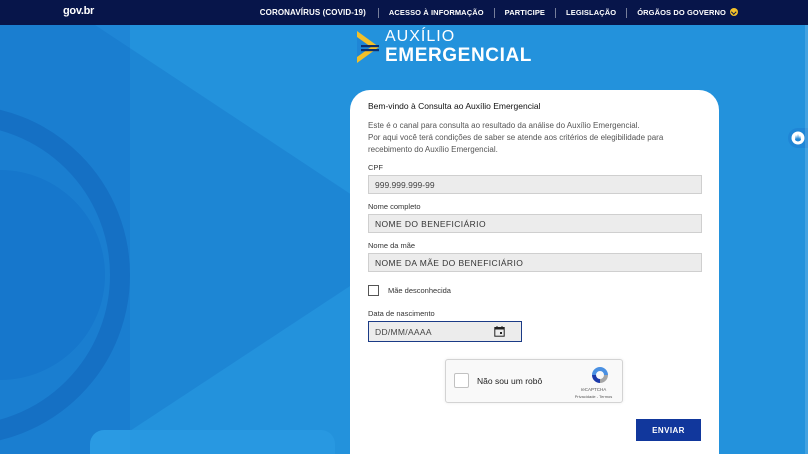 The height and width of the screenshot is (454, 808). I want to click on auxilio-emergencial-logo: AUXÍLIO EMERGENCIAL, so click(443, 47).